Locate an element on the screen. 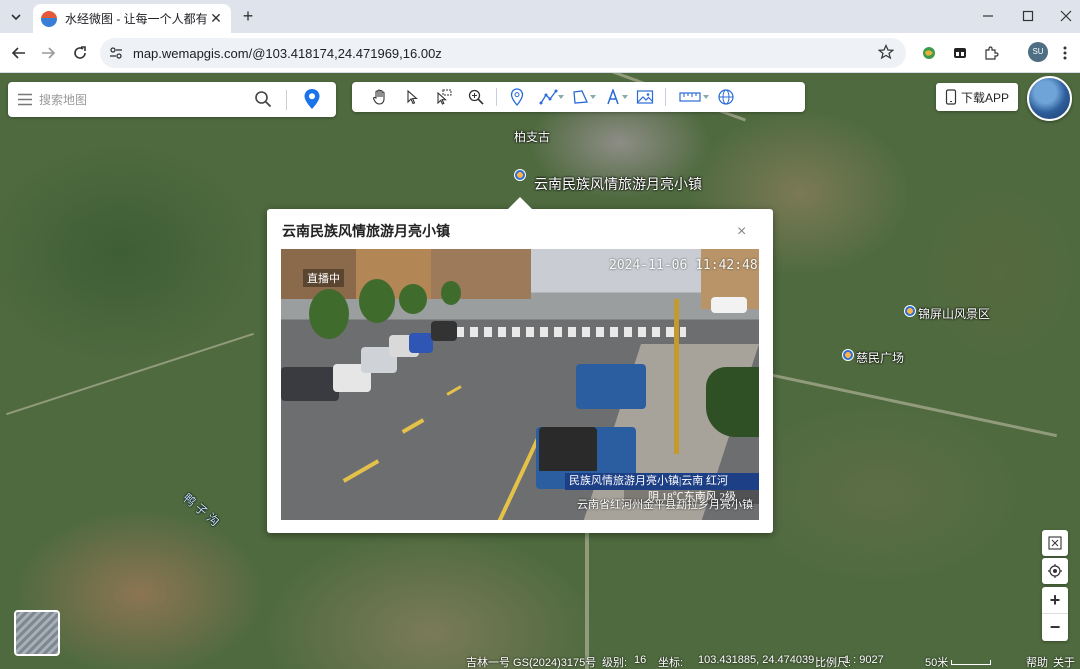  camera-scene-tricycle-cover is located at coordinates (568, 449).